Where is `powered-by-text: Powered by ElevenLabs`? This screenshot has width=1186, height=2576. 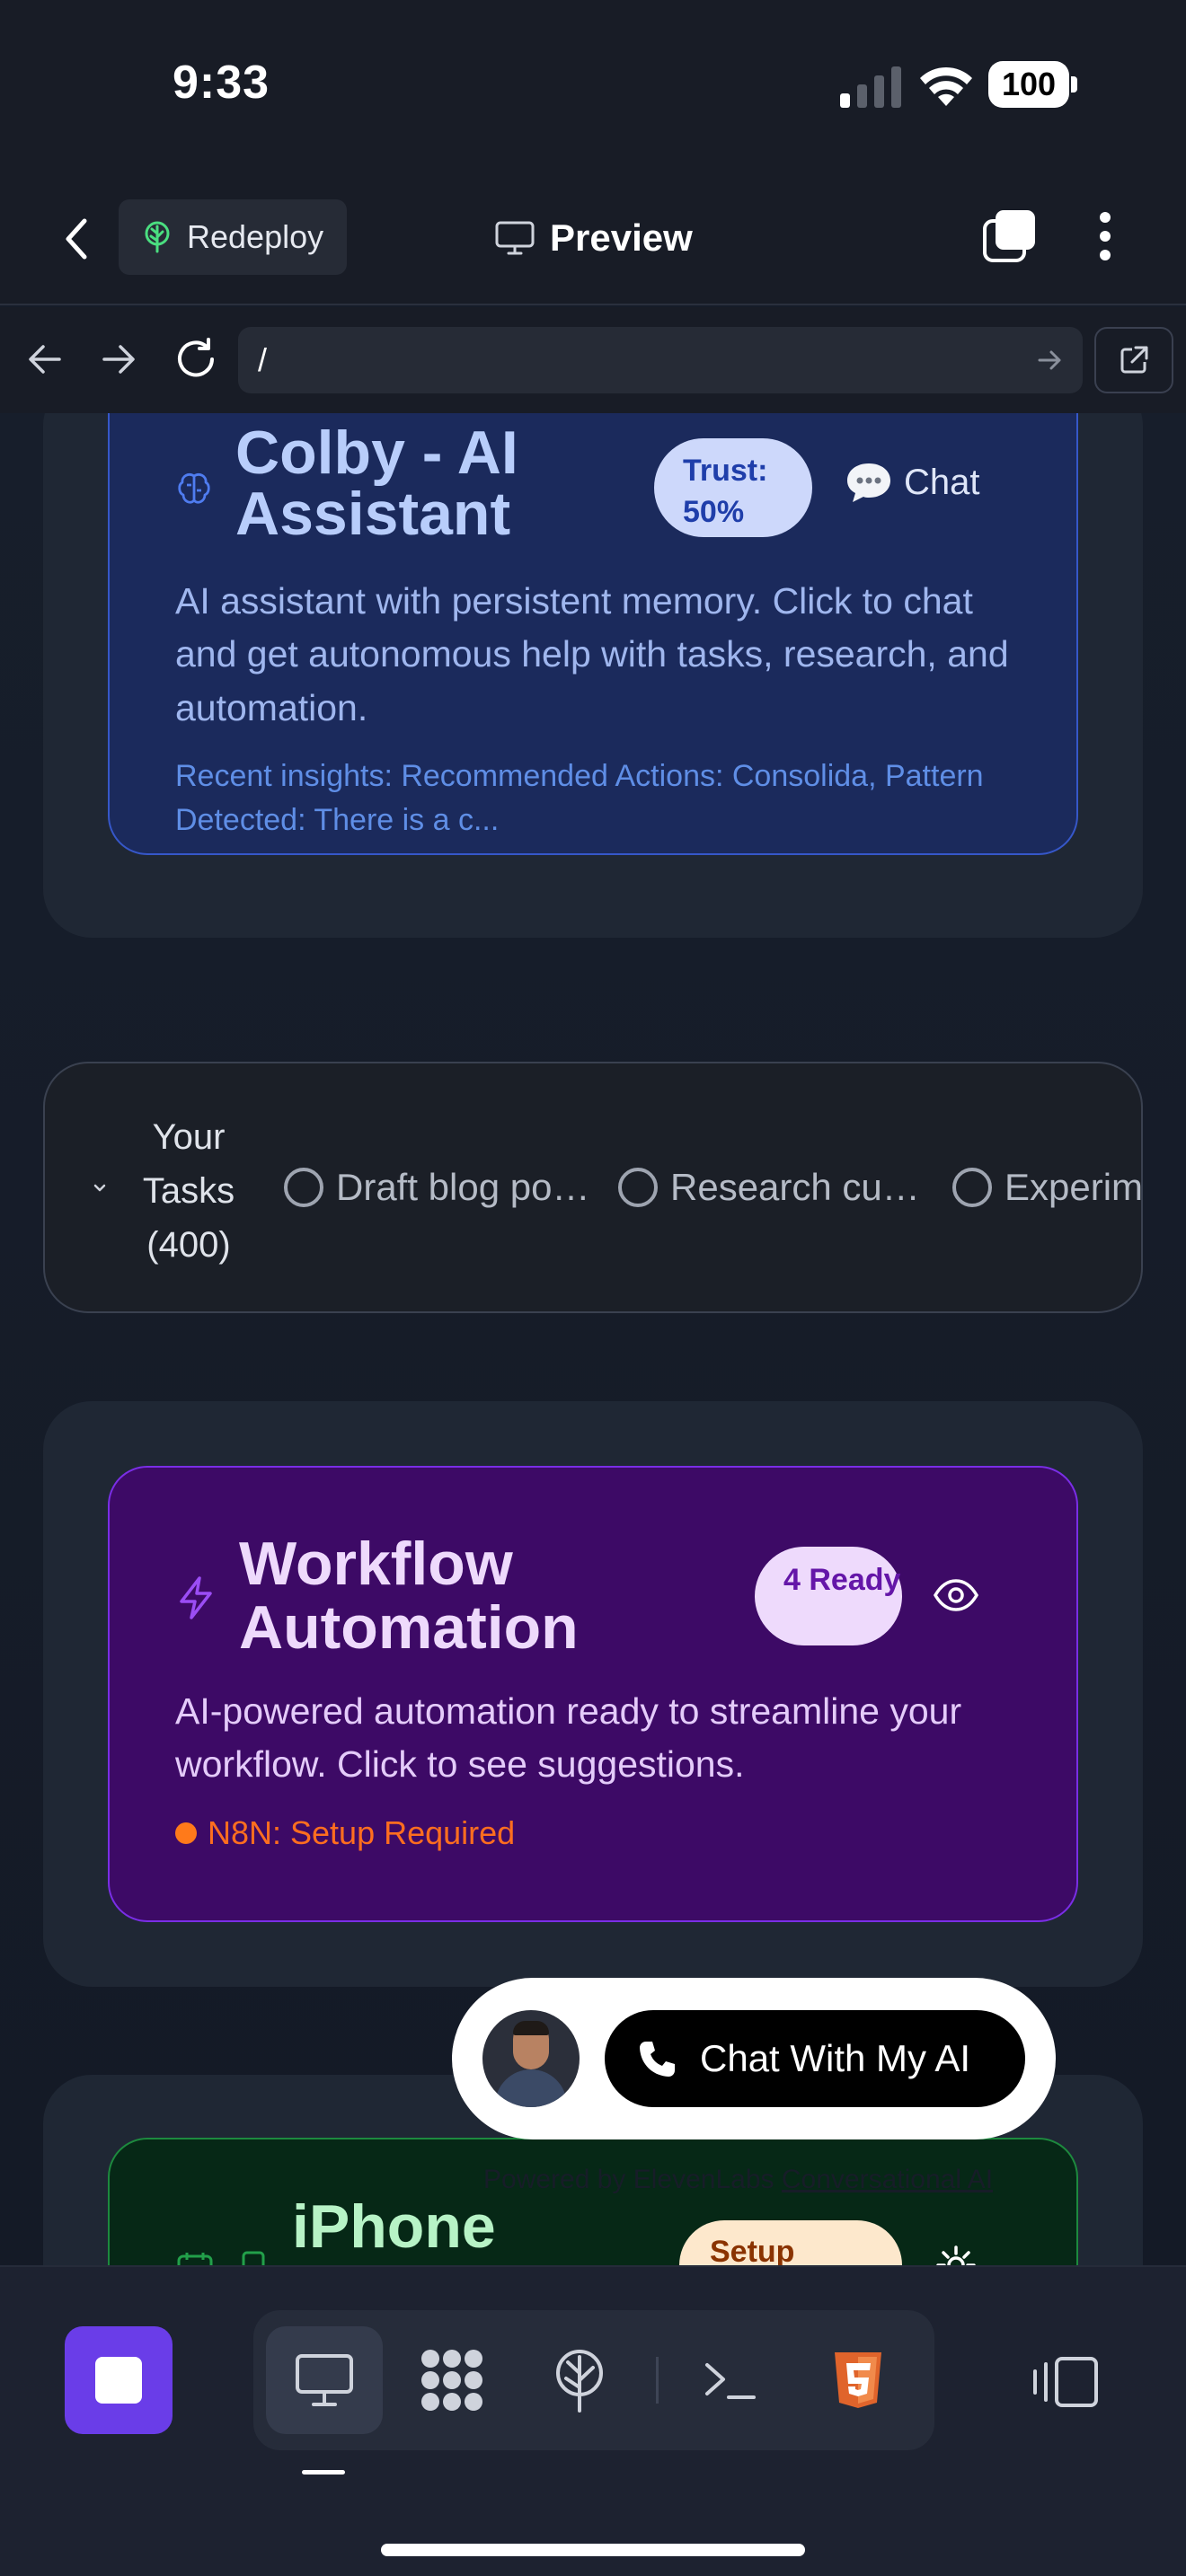
powered-by-text: Powered by ElevenLabs is located at coordinates (628, 2179).